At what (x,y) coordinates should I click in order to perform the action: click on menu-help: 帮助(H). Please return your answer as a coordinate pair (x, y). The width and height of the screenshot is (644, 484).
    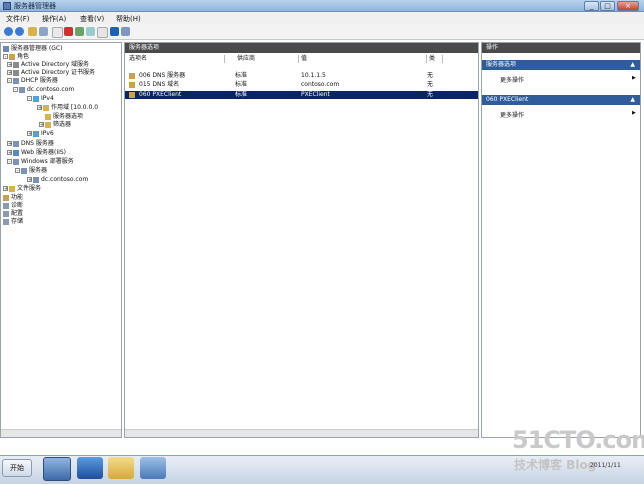
    Looking at the image, I should click on (128, 19).